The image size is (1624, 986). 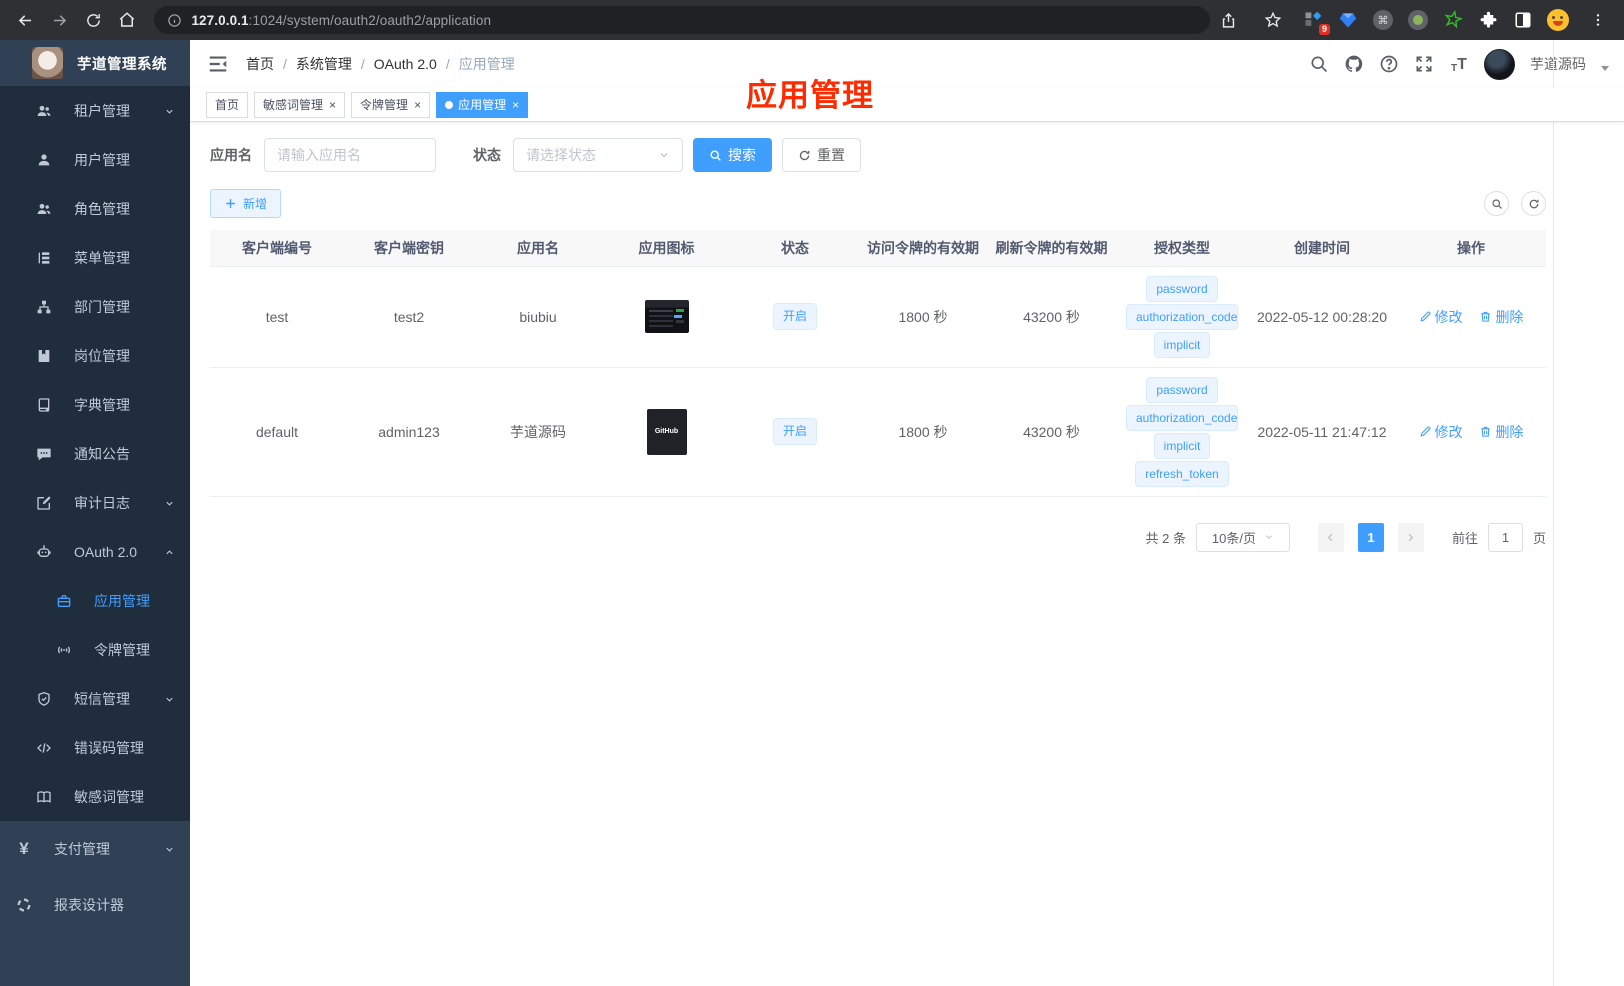 What do you see at coordinates (1453, 20) in the screenshot?
I see `extension-star-icon` at bounding box center [1453, 20].